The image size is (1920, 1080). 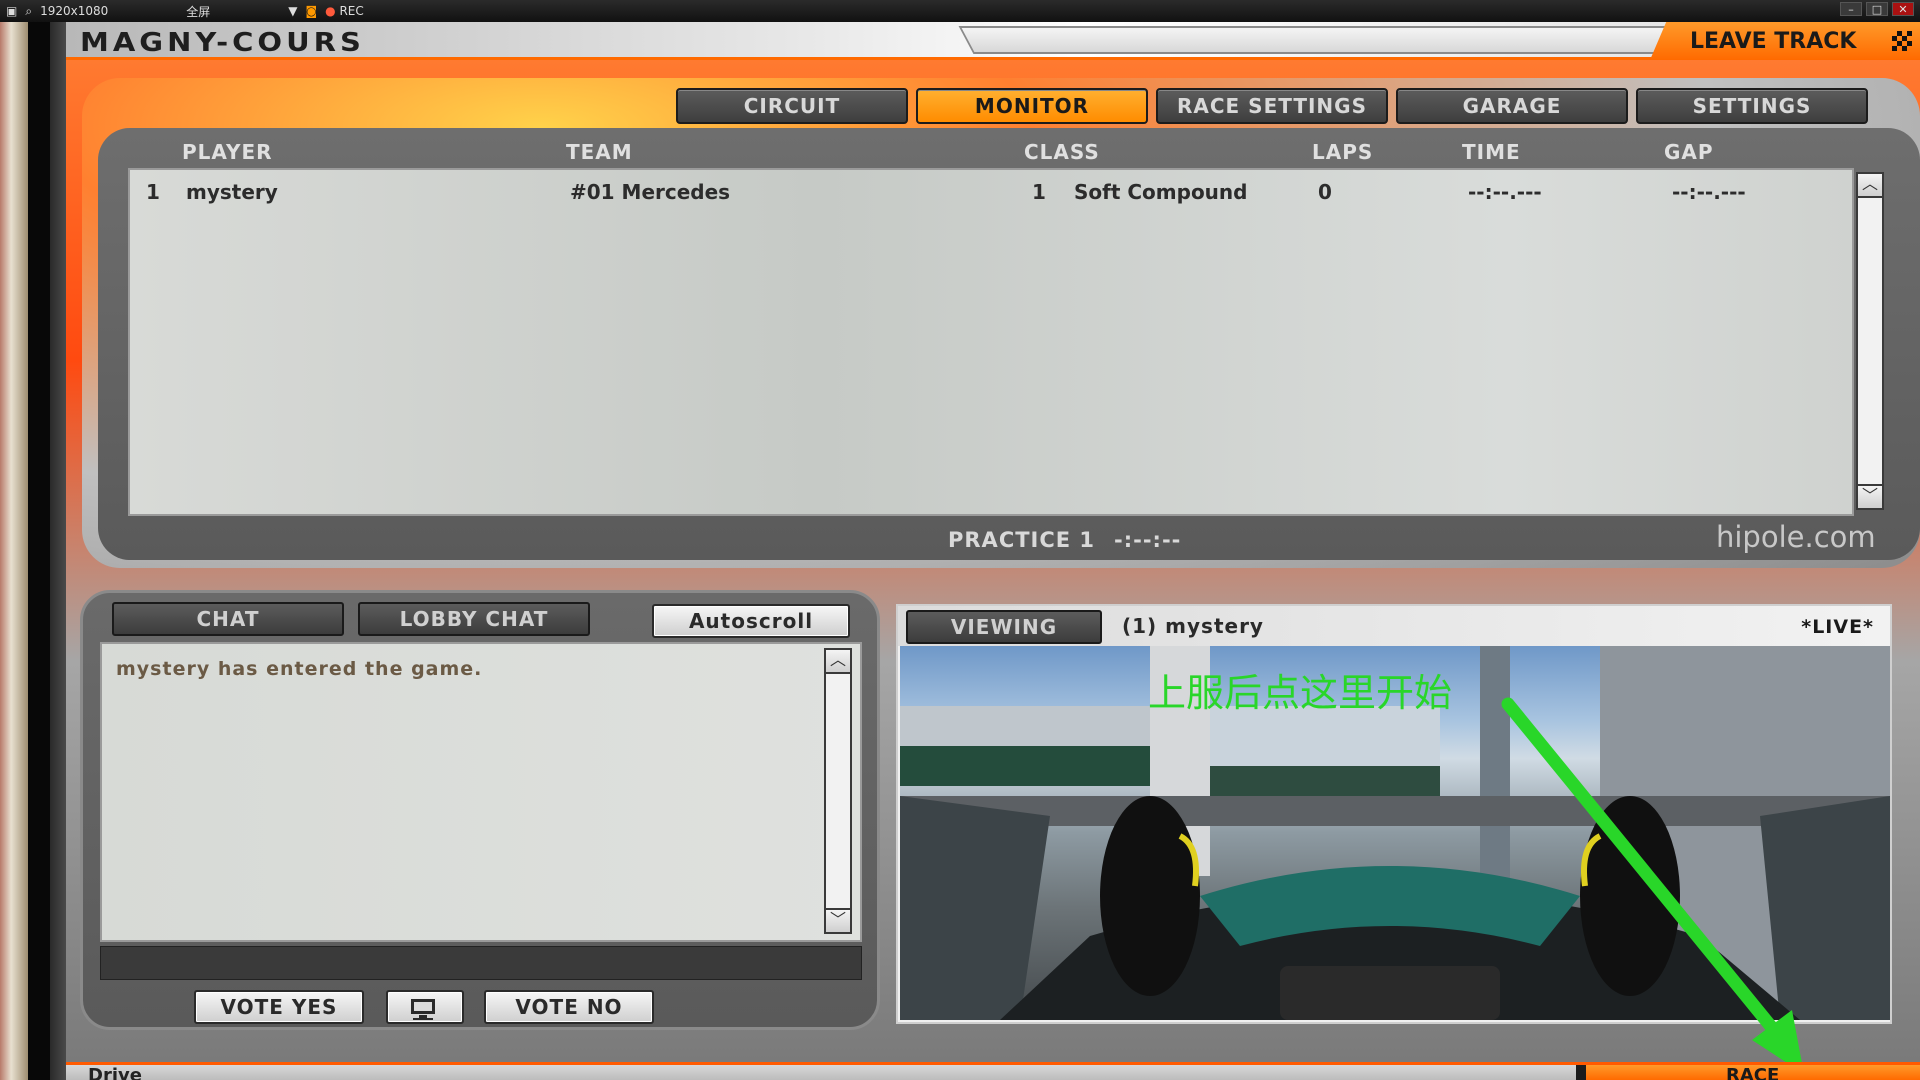 What do you see at coordinates (1652, 885) in the screenshot?
I see `annotation-arrow` at bounding box center [1652, 885].